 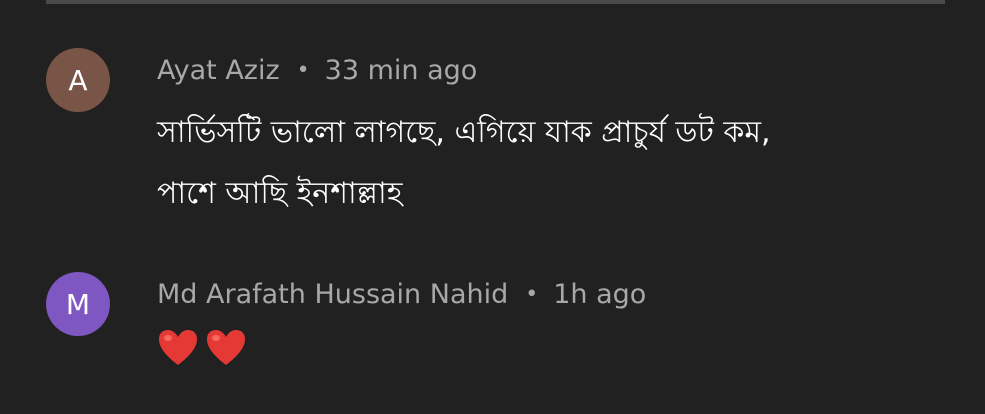 I want to click on comment-meta: Ayat Aziz • 33 min ago, so click(x=556, y=70).